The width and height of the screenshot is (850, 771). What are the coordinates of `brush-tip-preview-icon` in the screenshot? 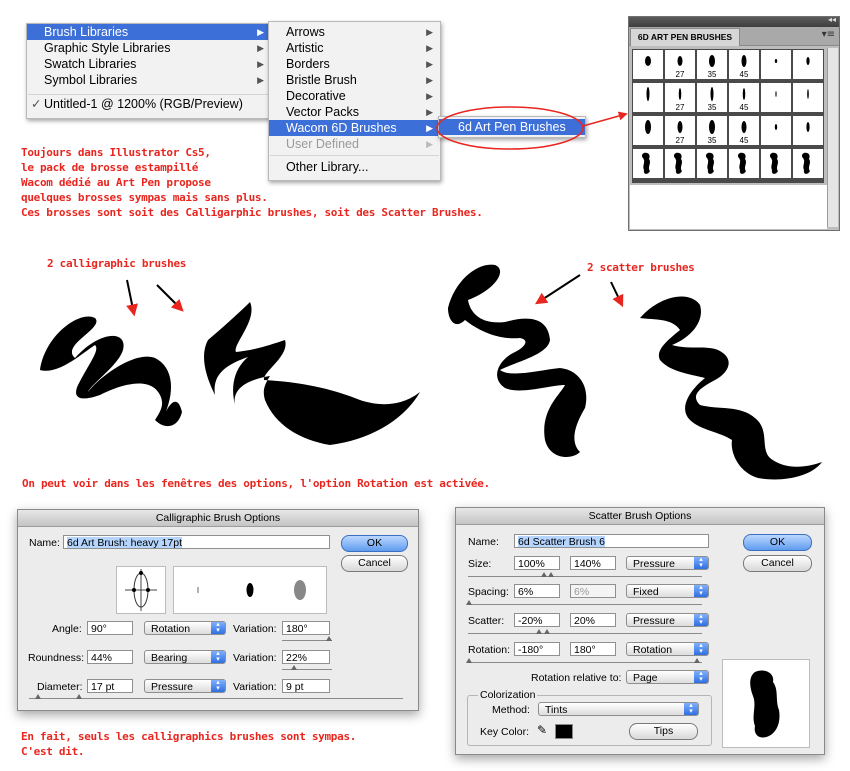 It's located at (251, 590).